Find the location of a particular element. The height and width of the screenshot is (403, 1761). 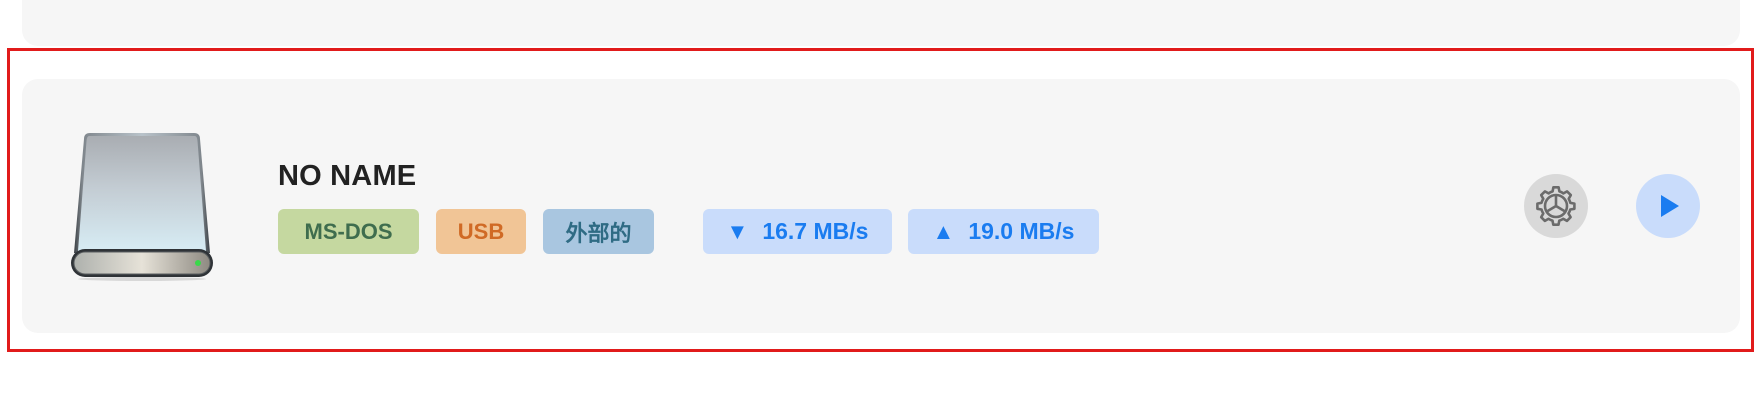

read-speed-value: 16.7 MB/s is located at coordinates (815, 231).